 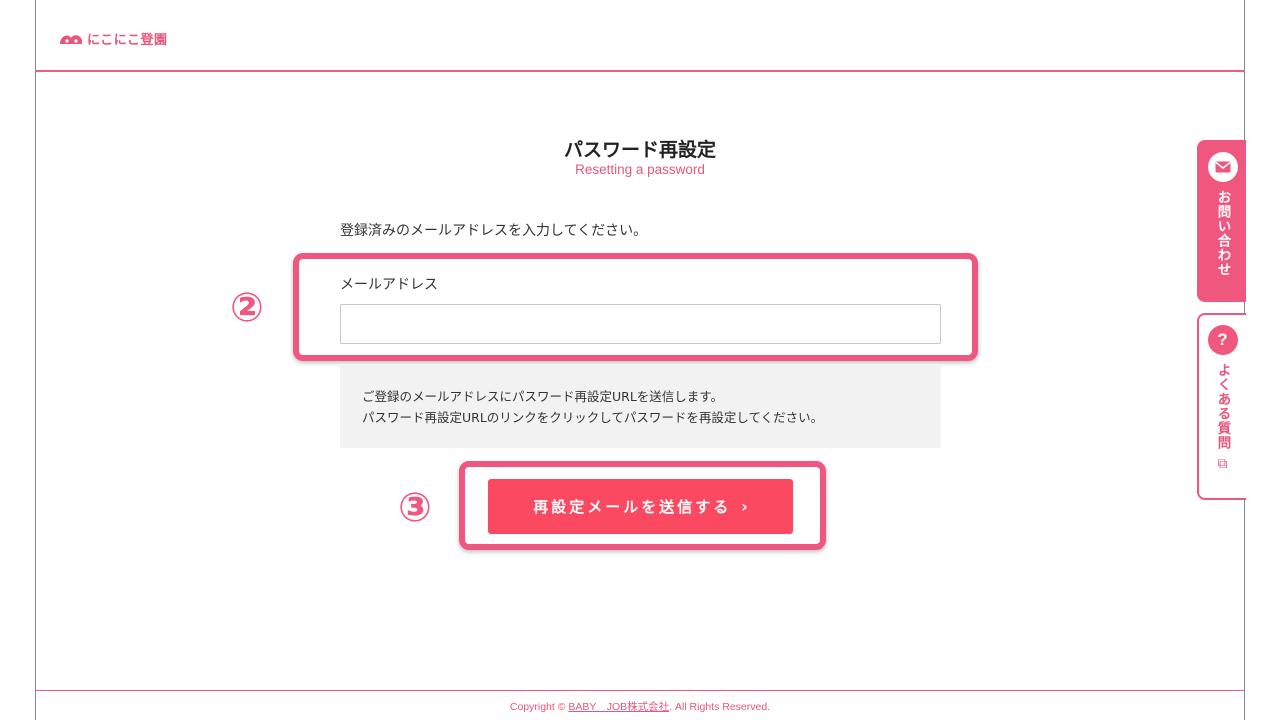 What do you see at coordinates (415, 508) in the screenshot?
I see `step-marker-3: ③` at bounding box center [415, 508].